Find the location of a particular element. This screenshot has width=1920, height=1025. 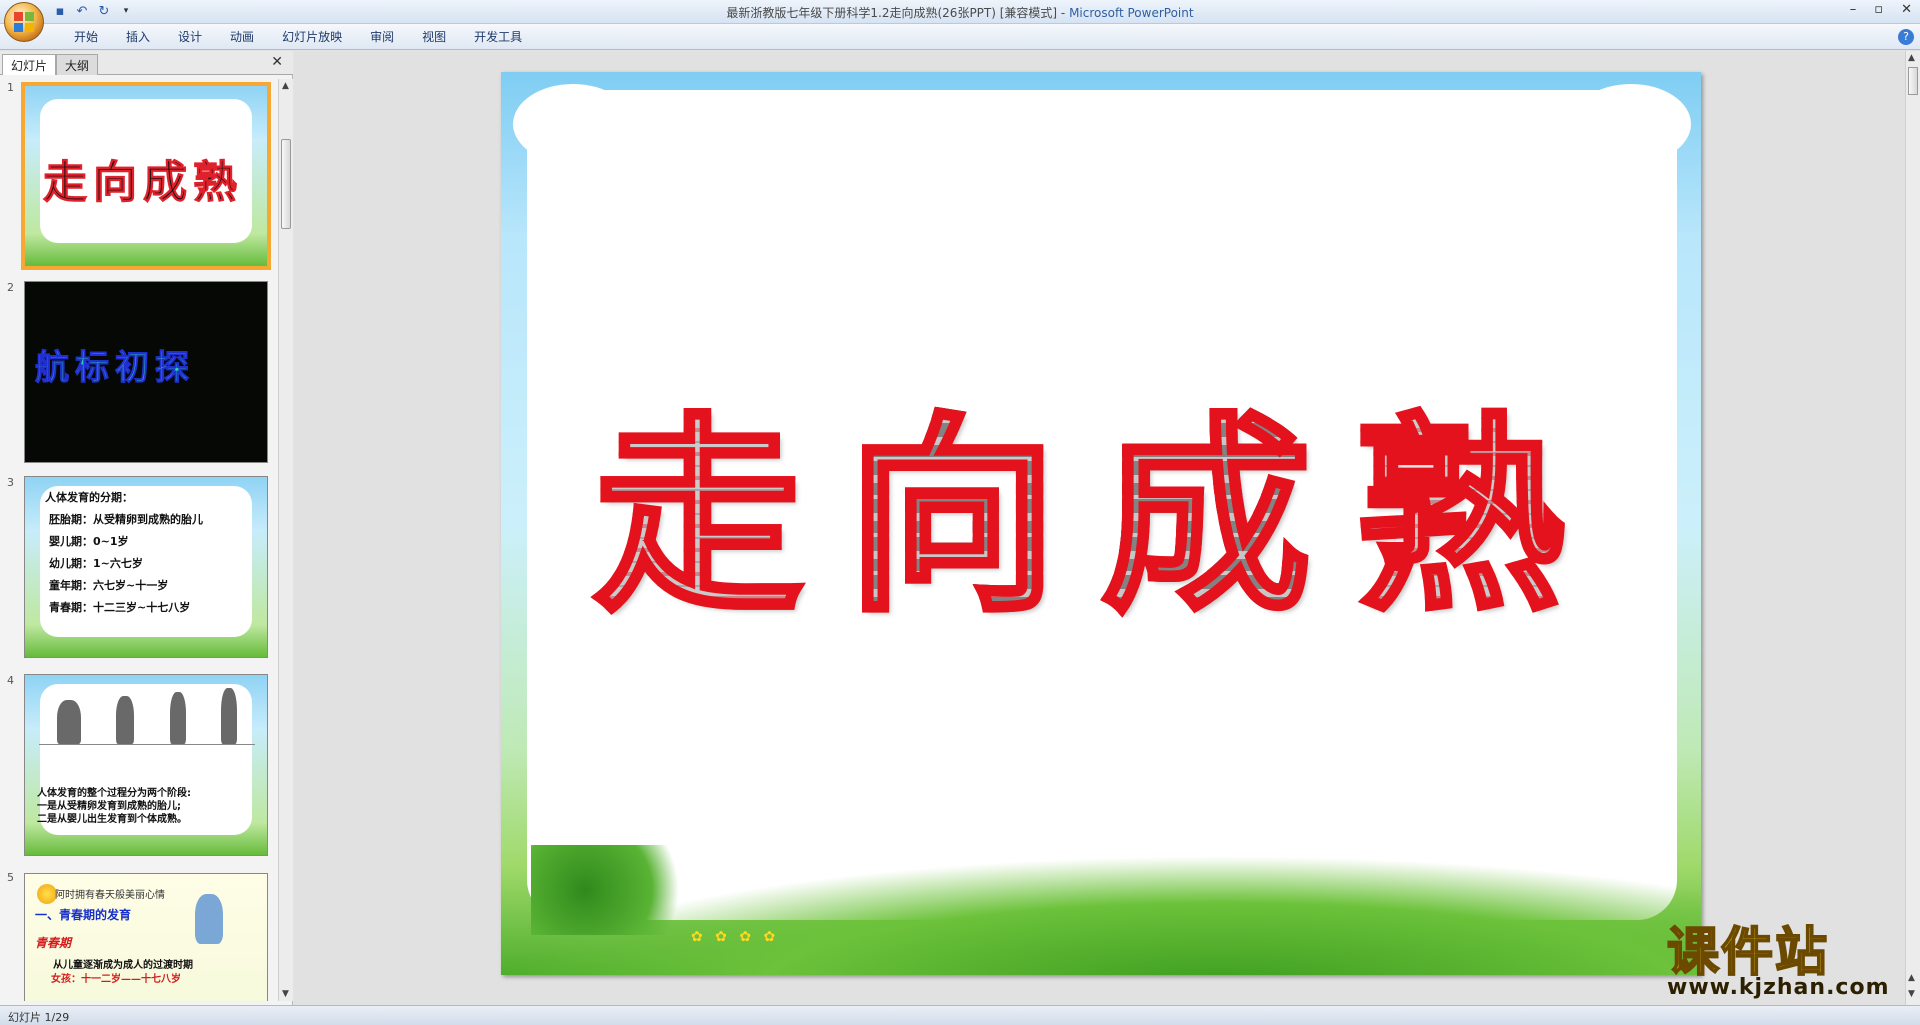

slide-counter: 幻灯片 1/29 is located at coordinates (39, 1017).